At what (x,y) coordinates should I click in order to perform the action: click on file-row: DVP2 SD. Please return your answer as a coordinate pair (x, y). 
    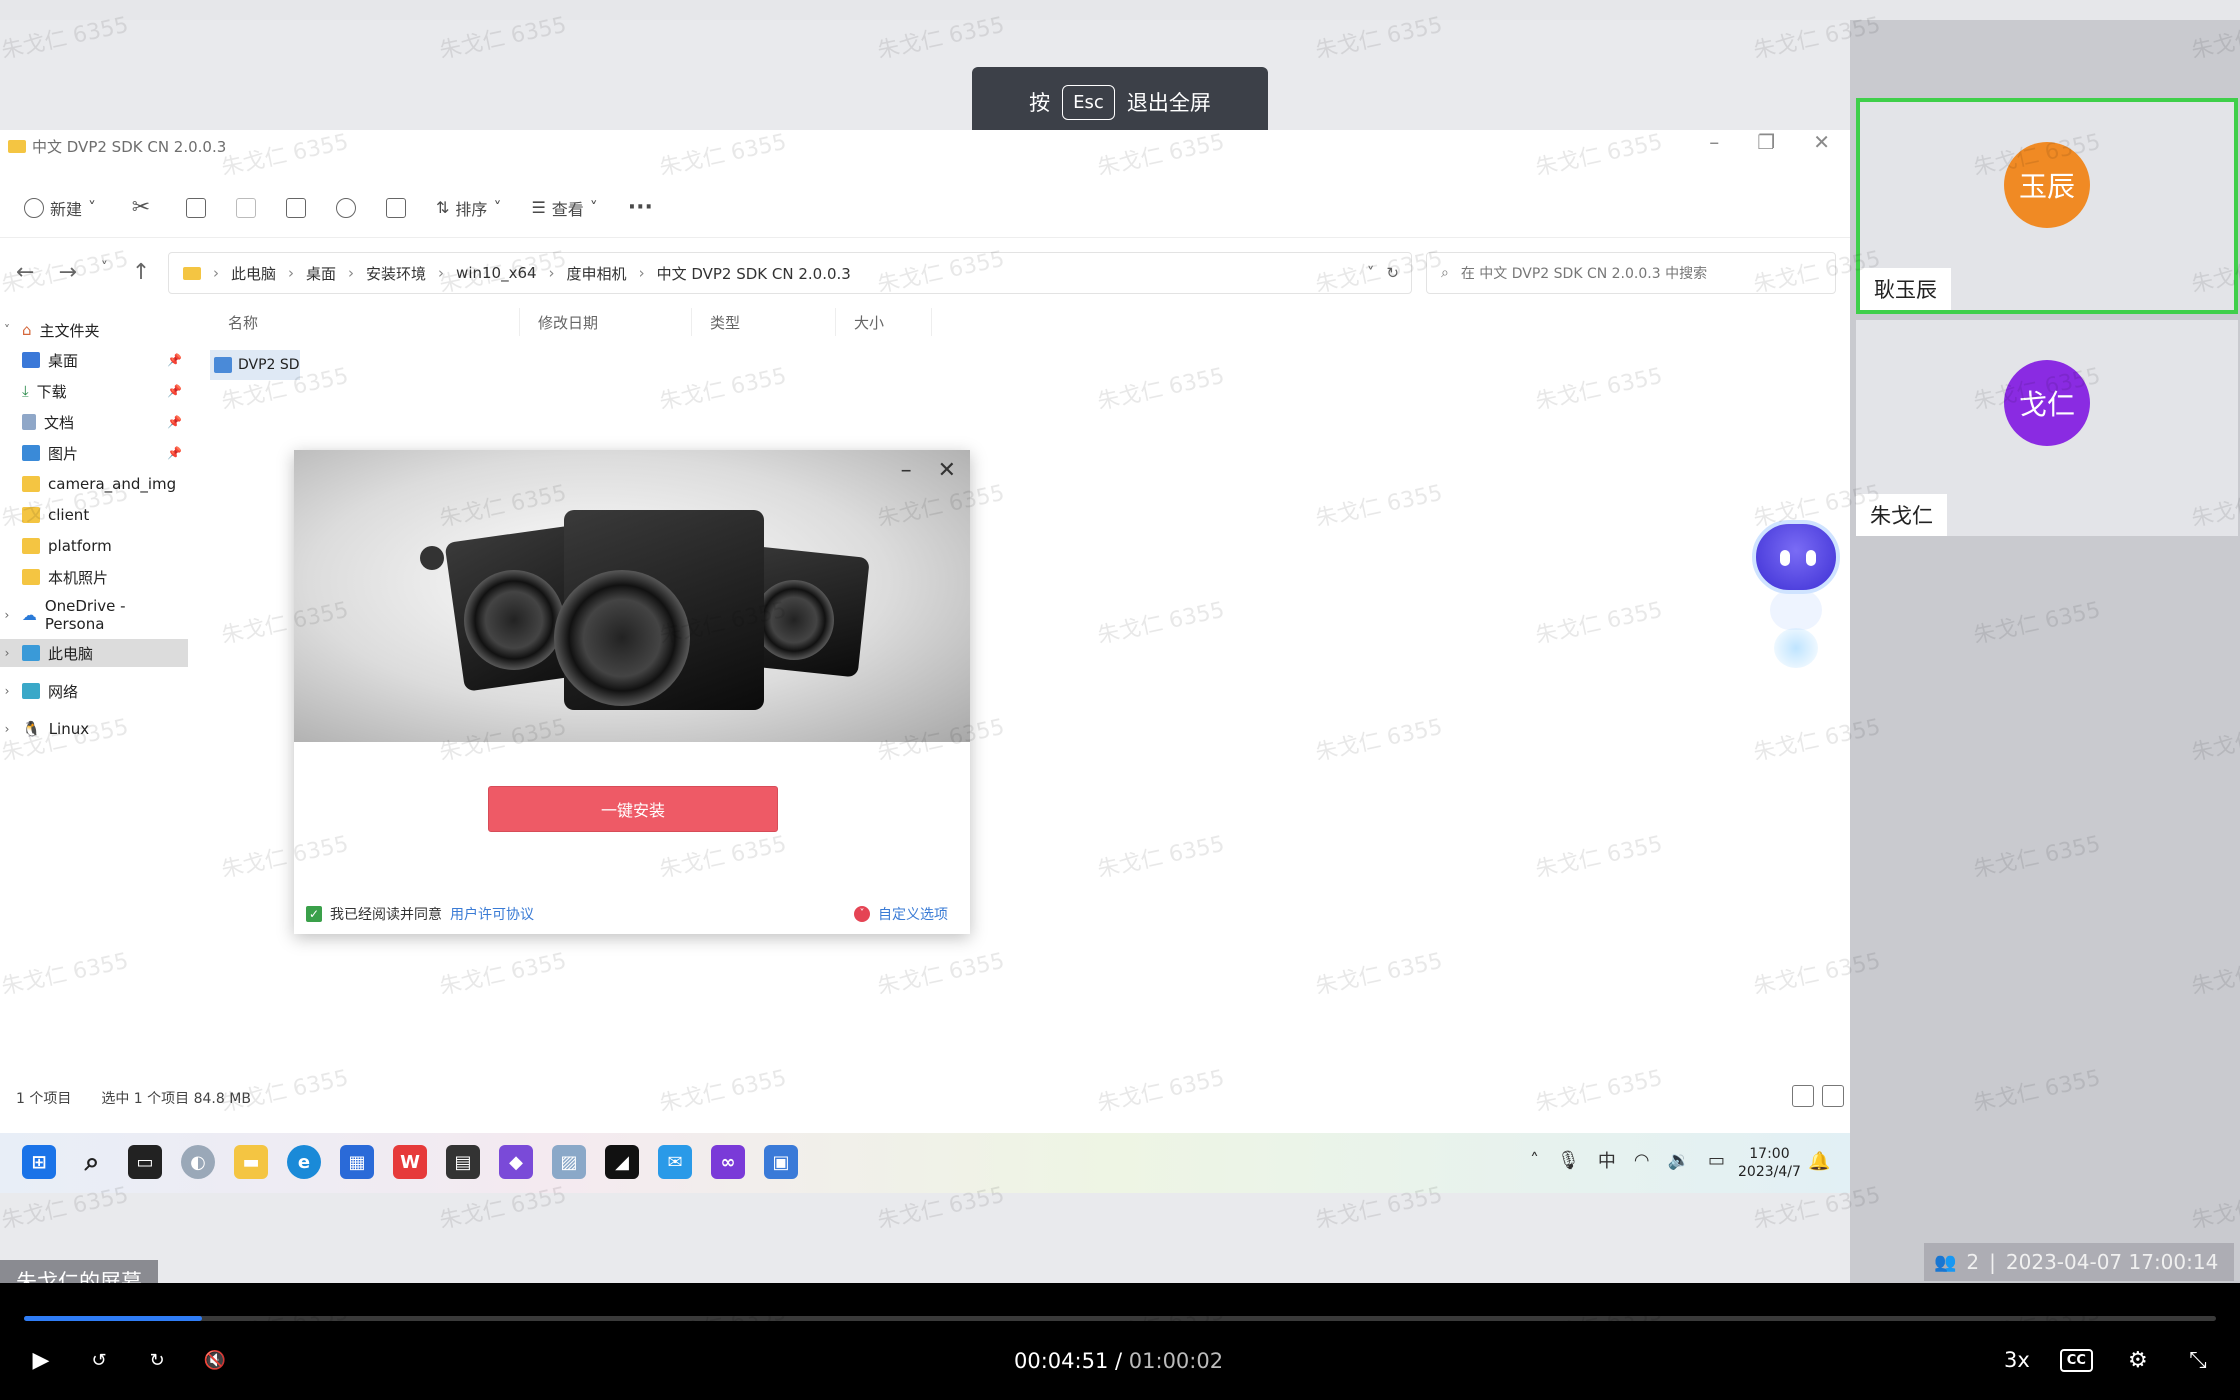
    Looking at the image, I should click on (255, 365).